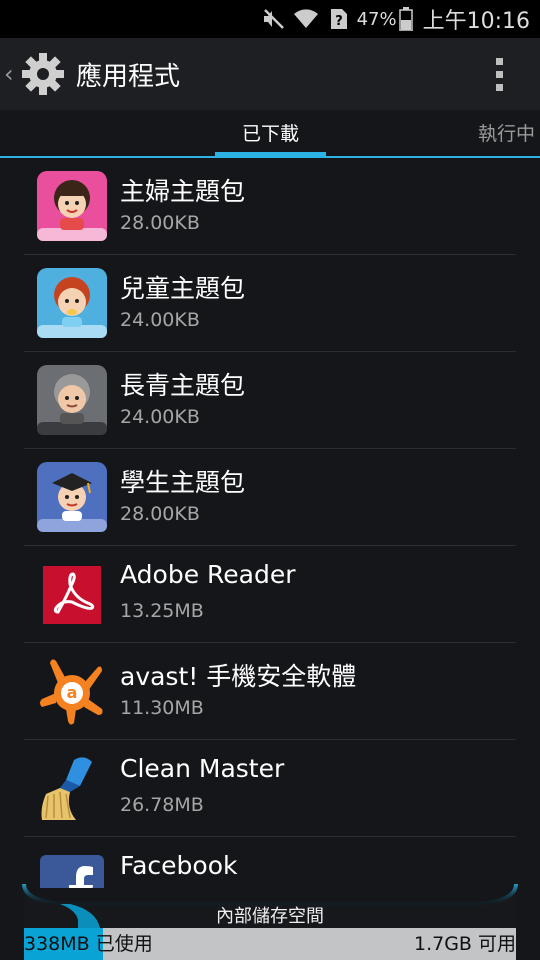  I want to click on app-name: Clean Master, so click(202, 768).